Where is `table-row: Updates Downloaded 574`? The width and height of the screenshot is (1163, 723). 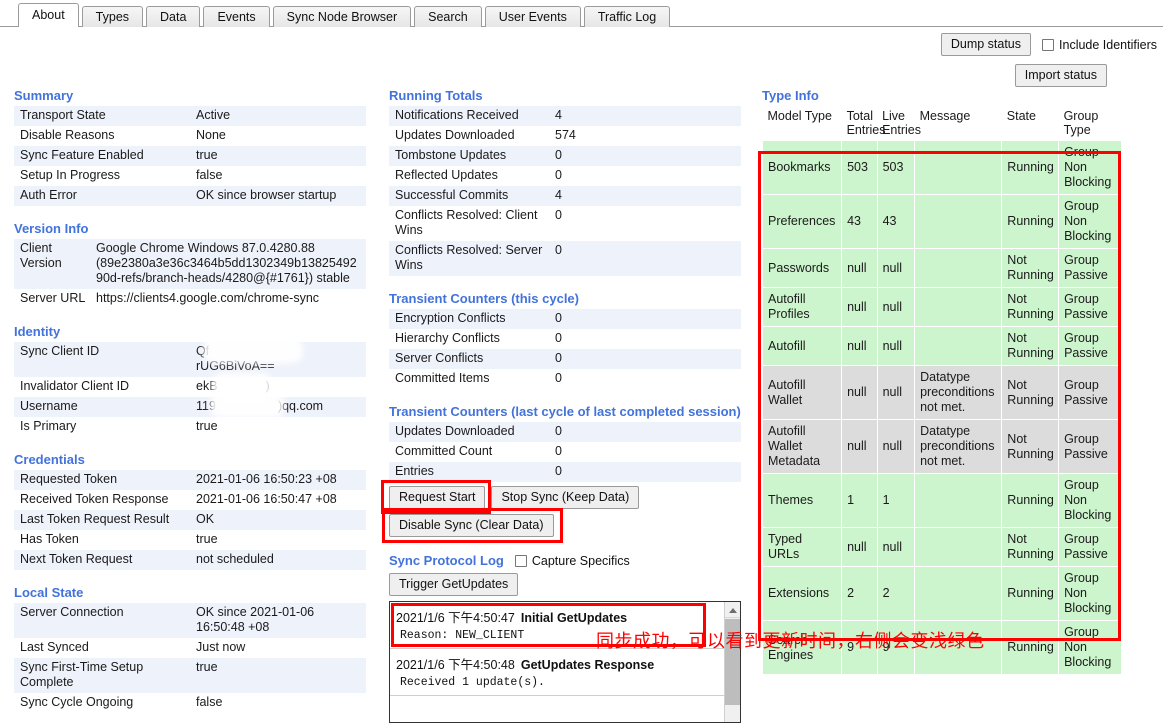 table-row: Updates Downloaded 574 is located at coordinates (565, 136).